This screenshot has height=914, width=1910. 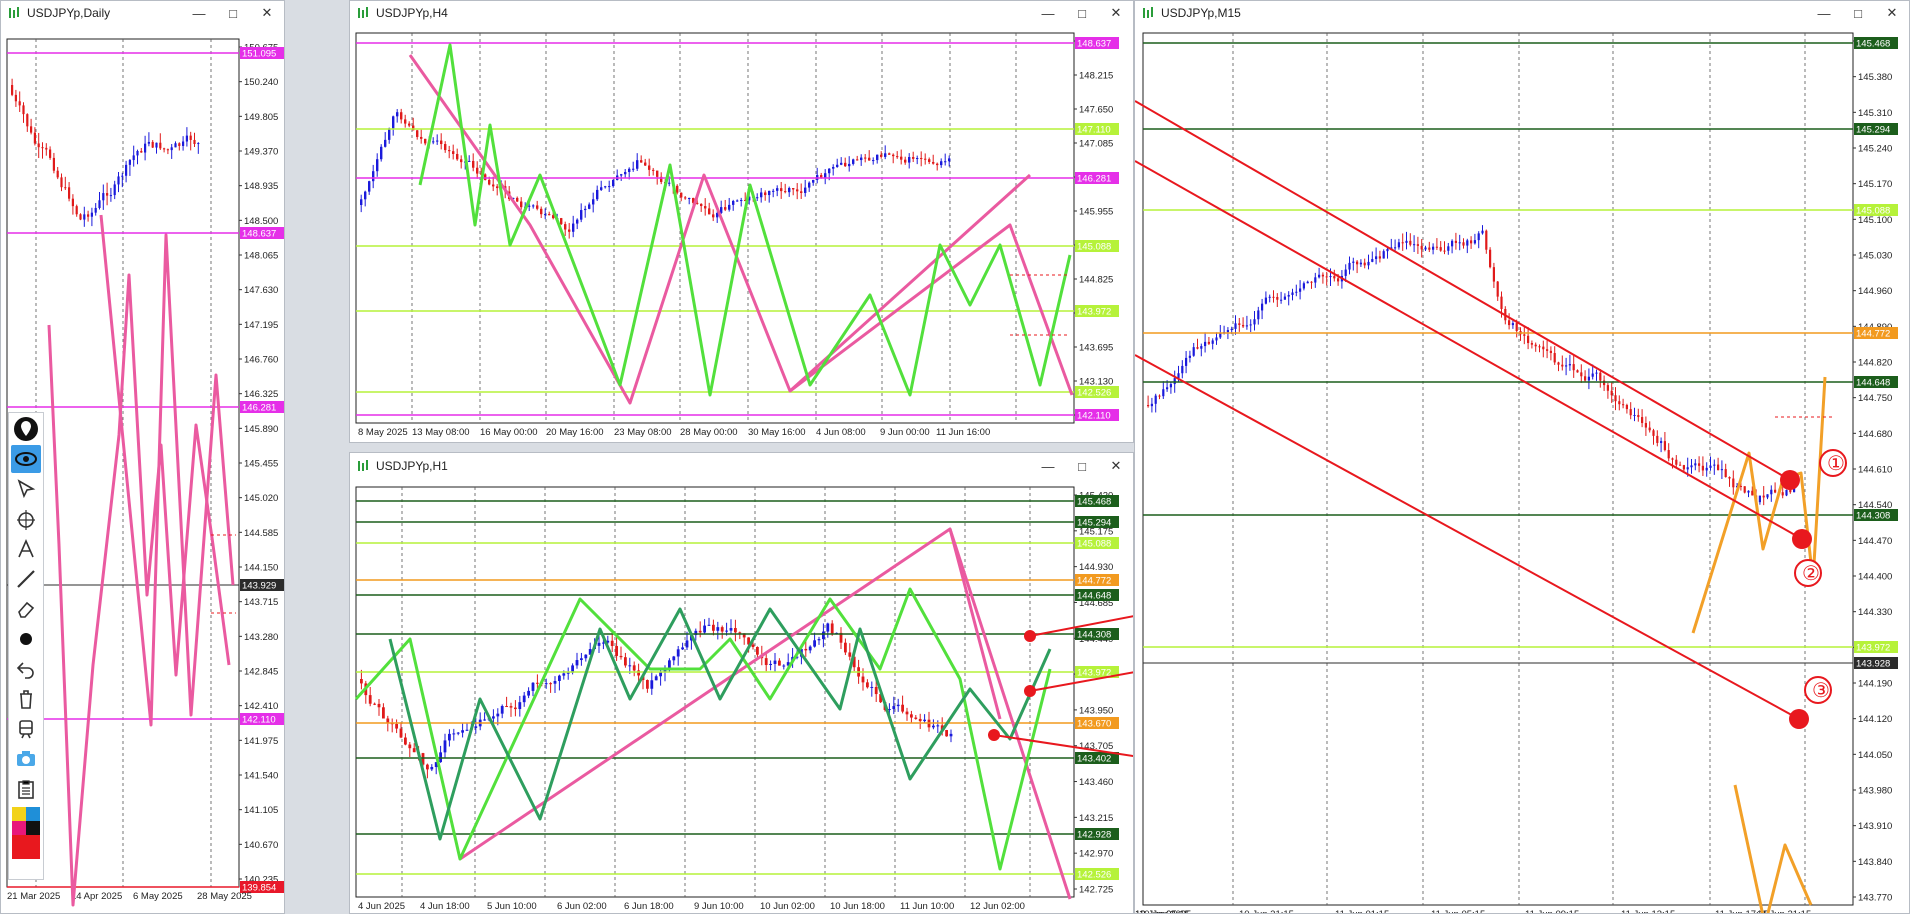 What do you see at coordinates (261, 221) in the screenshot?
I see `price-label: 148.500` at bounding box center [261, 221].